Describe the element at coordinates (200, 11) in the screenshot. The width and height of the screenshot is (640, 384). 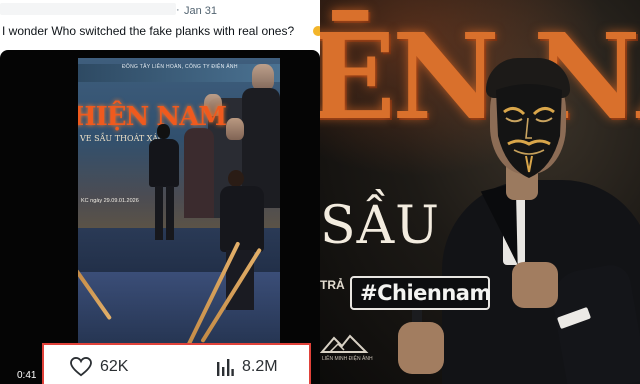
I see `tweet-date: Jan 31` at that location.